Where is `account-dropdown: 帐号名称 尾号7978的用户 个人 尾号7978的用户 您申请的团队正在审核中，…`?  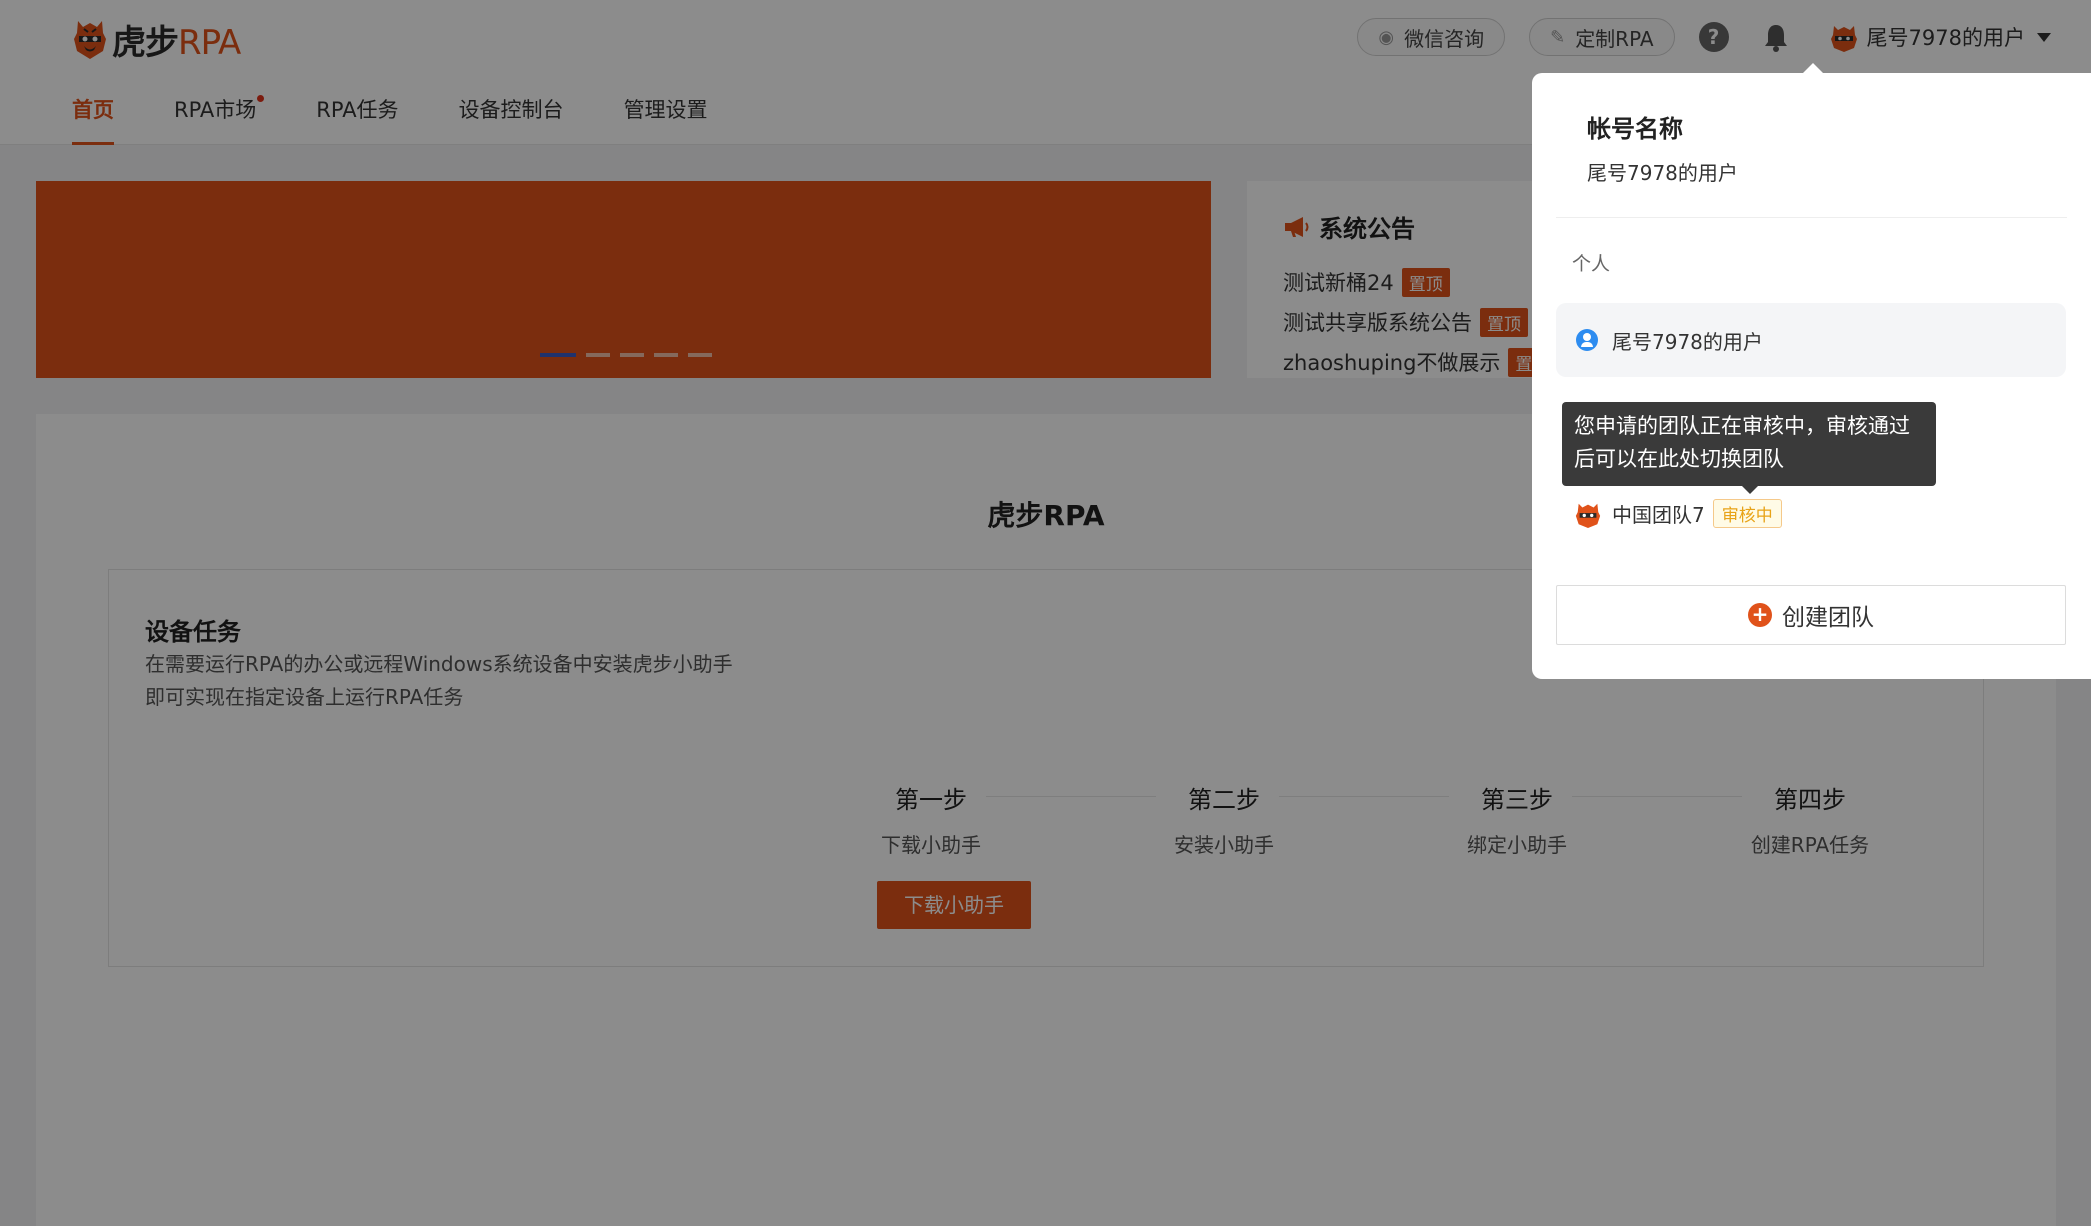 account-dropdown: 帐号名称 尾号7978的用户 个人 尾号7978的用户 您申请的团队正在审核中，… is located at coordinates (1811, 376).